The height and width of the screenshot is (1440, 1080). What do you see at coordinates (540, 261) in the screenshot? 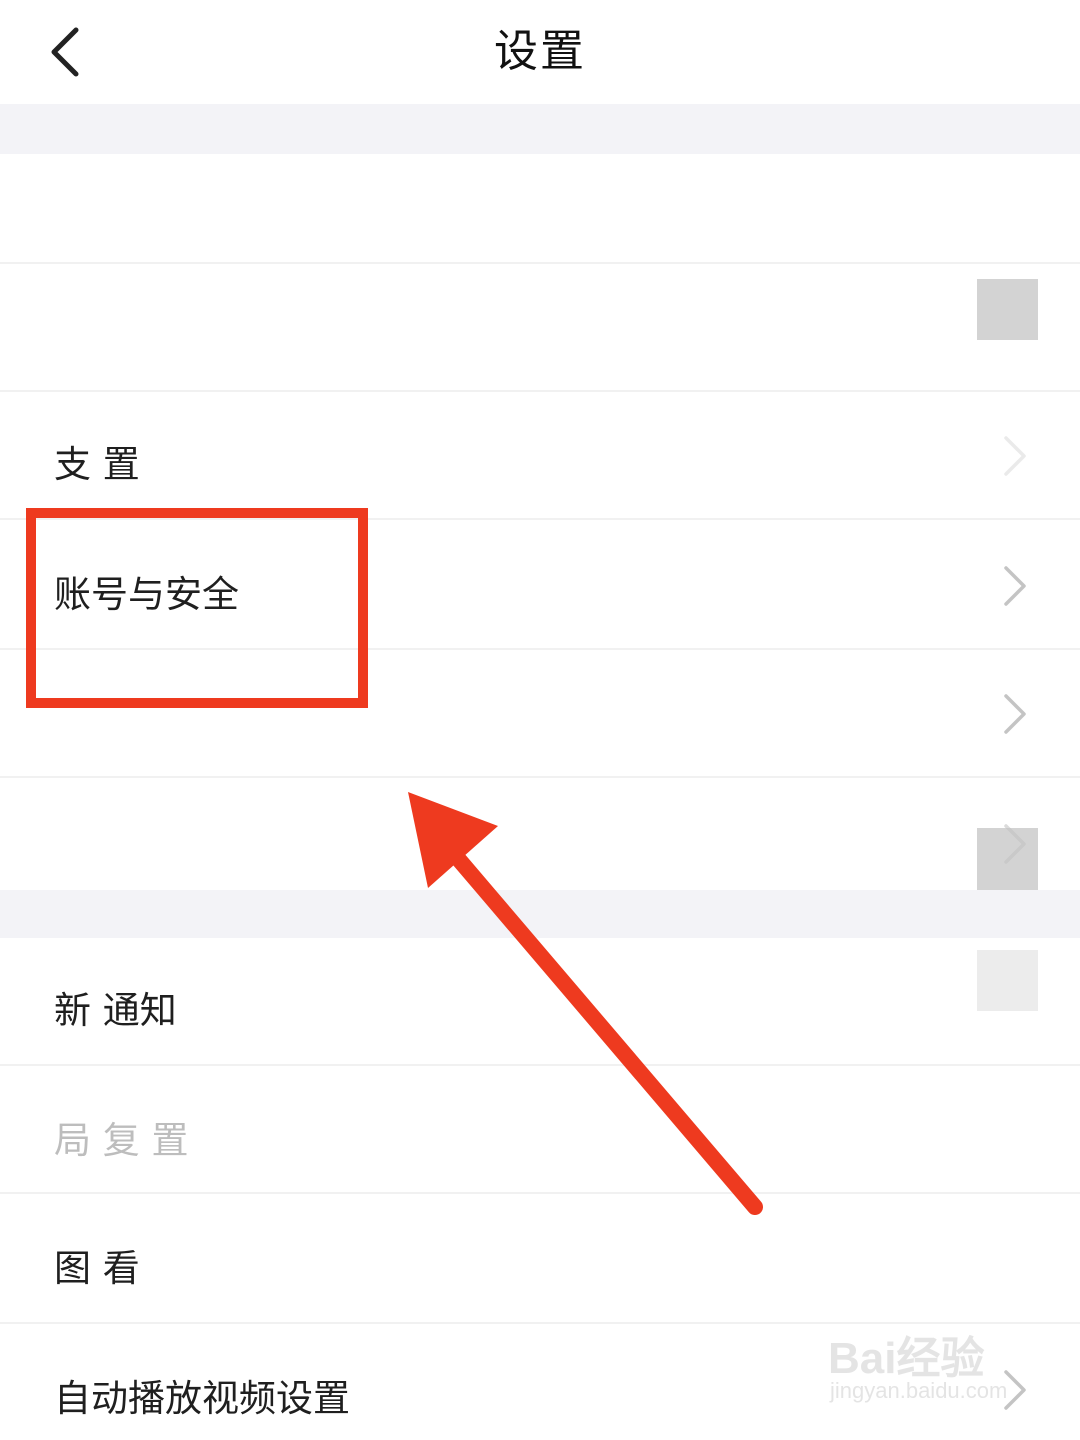
I see `settings-row-profile` at bounding box center [540, 261].